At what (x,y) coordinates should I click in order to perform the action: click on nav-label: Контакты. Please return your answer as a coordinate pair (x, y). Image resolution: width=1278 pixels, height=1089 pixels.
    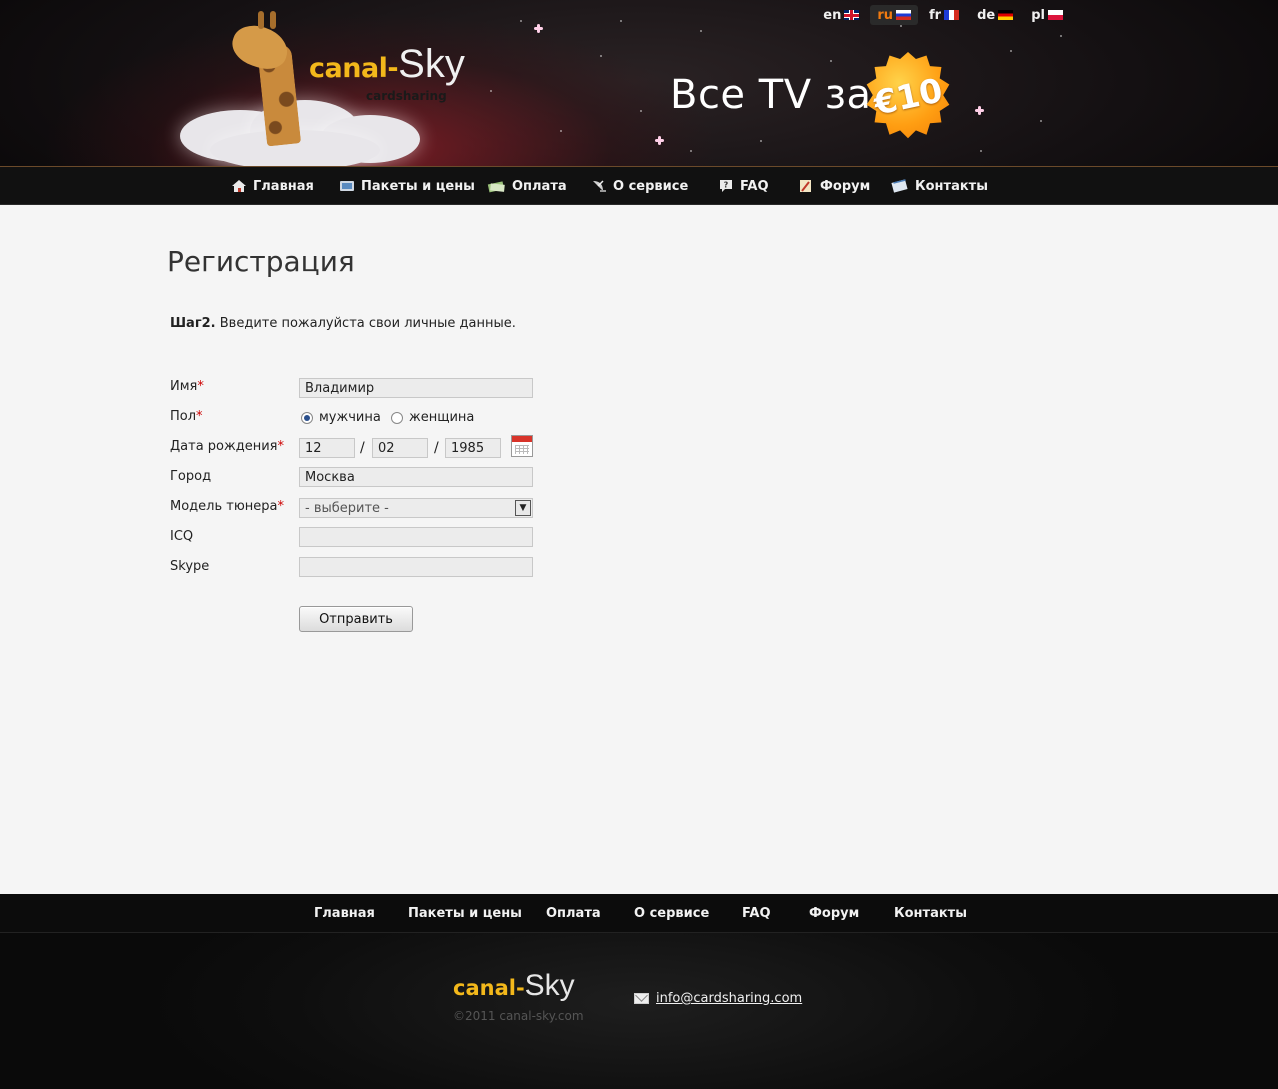
    Looking at the image, I should click on (951, 186).